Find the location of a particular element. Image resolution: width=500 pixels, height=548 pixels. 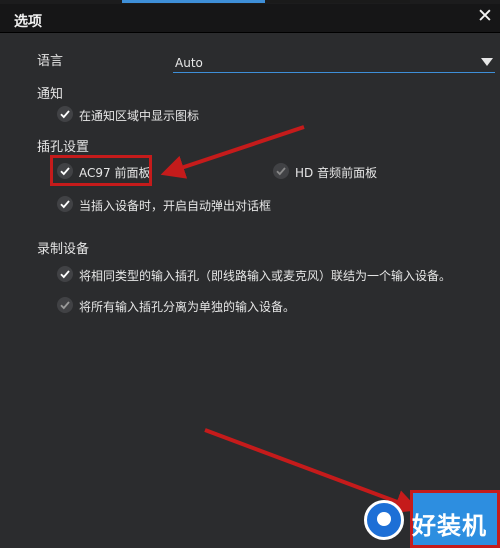

watermark: 好装机 is located at coordinates (430, 521).